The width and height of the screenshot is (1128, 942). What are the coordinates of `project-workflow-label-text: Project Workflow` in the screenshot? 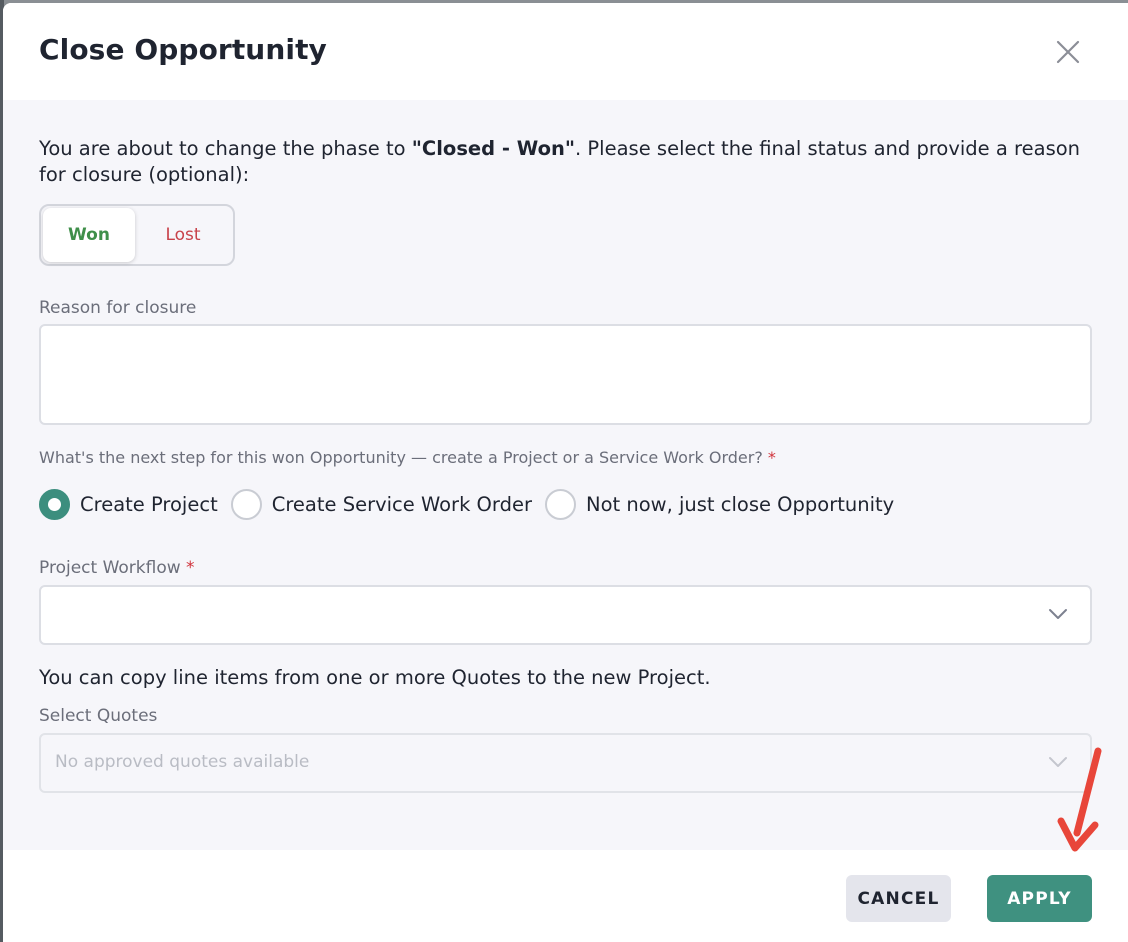 It's located at (110, 568).